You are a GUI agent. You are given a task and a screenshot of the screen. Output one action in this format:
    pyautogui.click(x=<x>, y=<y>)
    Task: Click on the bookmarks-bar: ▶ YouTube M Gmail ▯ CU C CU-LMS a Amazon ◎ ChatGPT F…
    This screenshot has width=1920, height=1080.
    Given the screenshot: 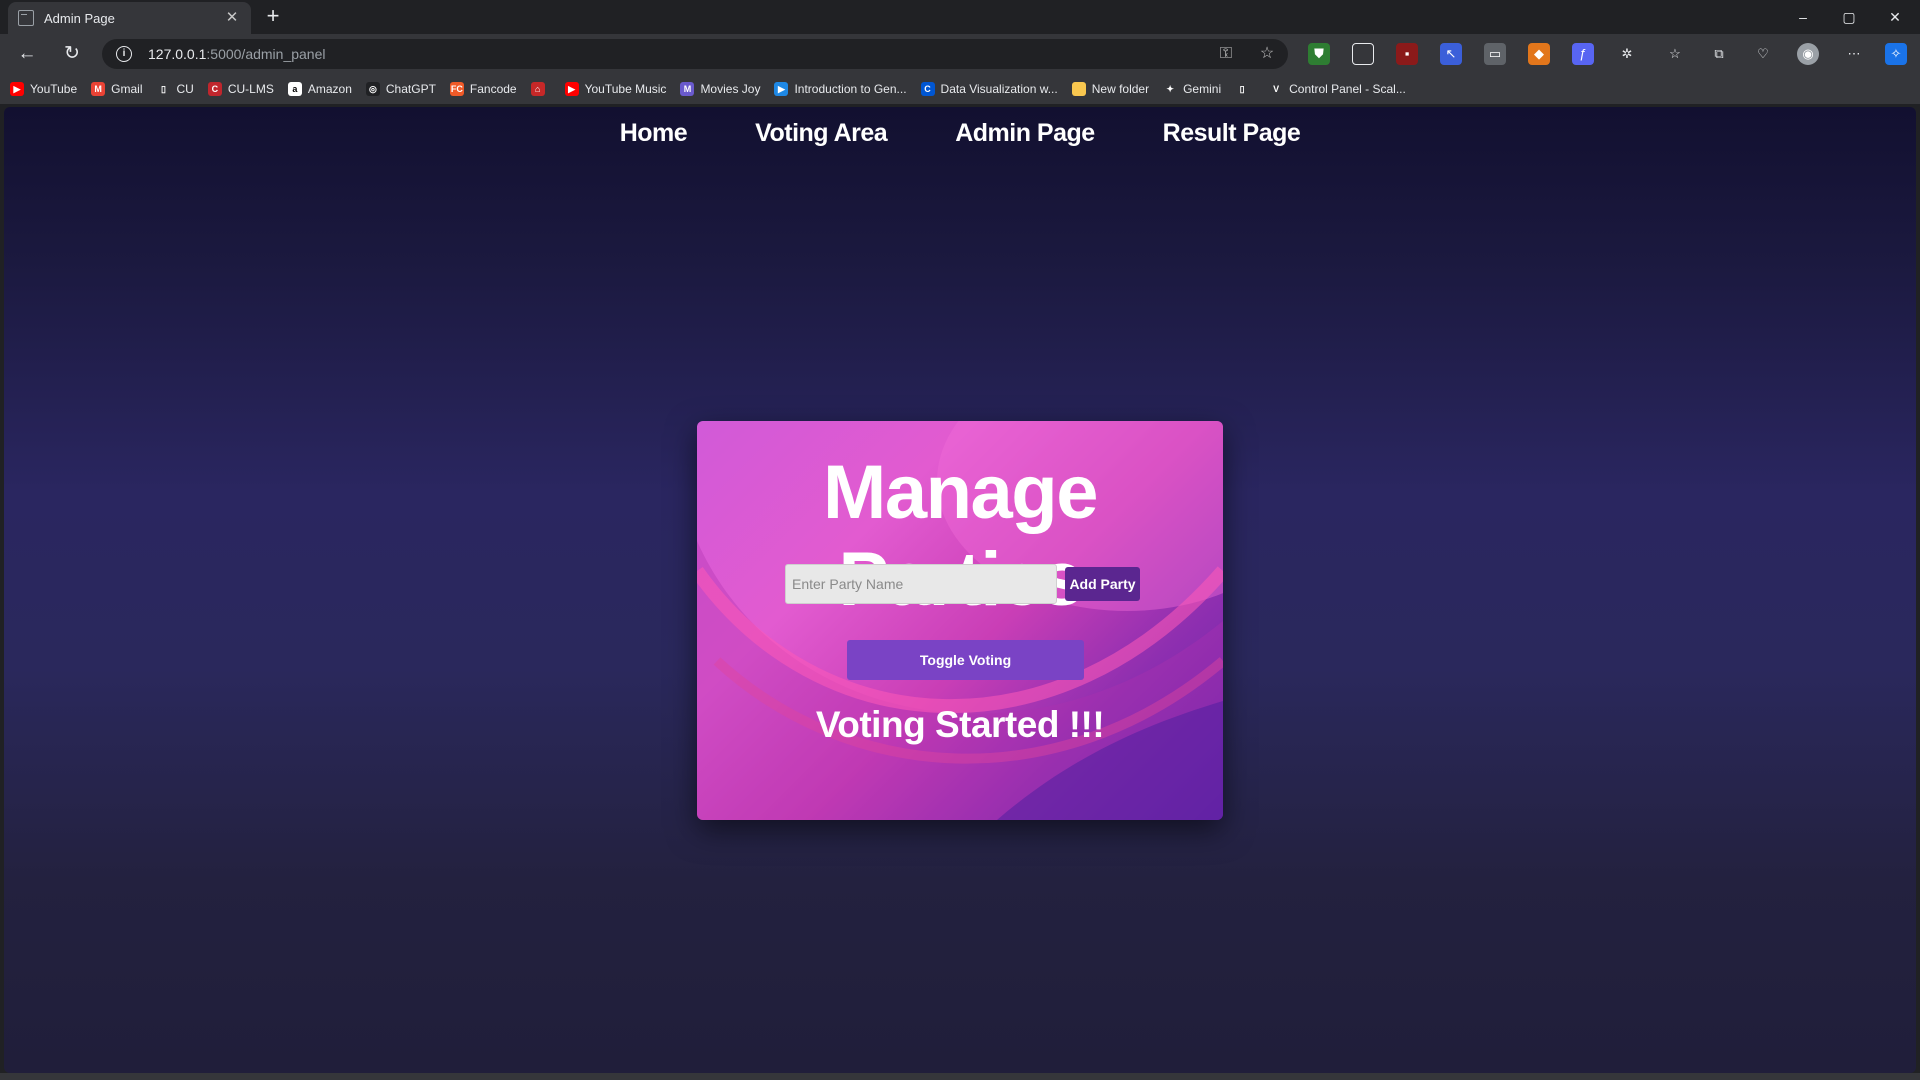 What is the action you would take?
    pyautogui.click(x=960, y=89)
    